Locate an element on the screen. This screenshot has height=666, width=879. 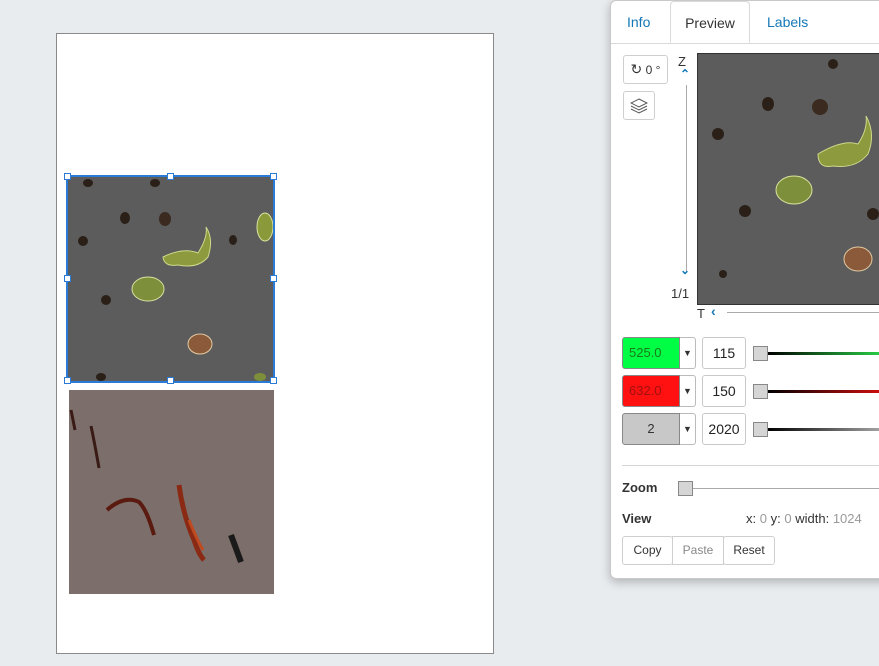
channel-2-label: 632.0 is located at coordinates (645, 390).